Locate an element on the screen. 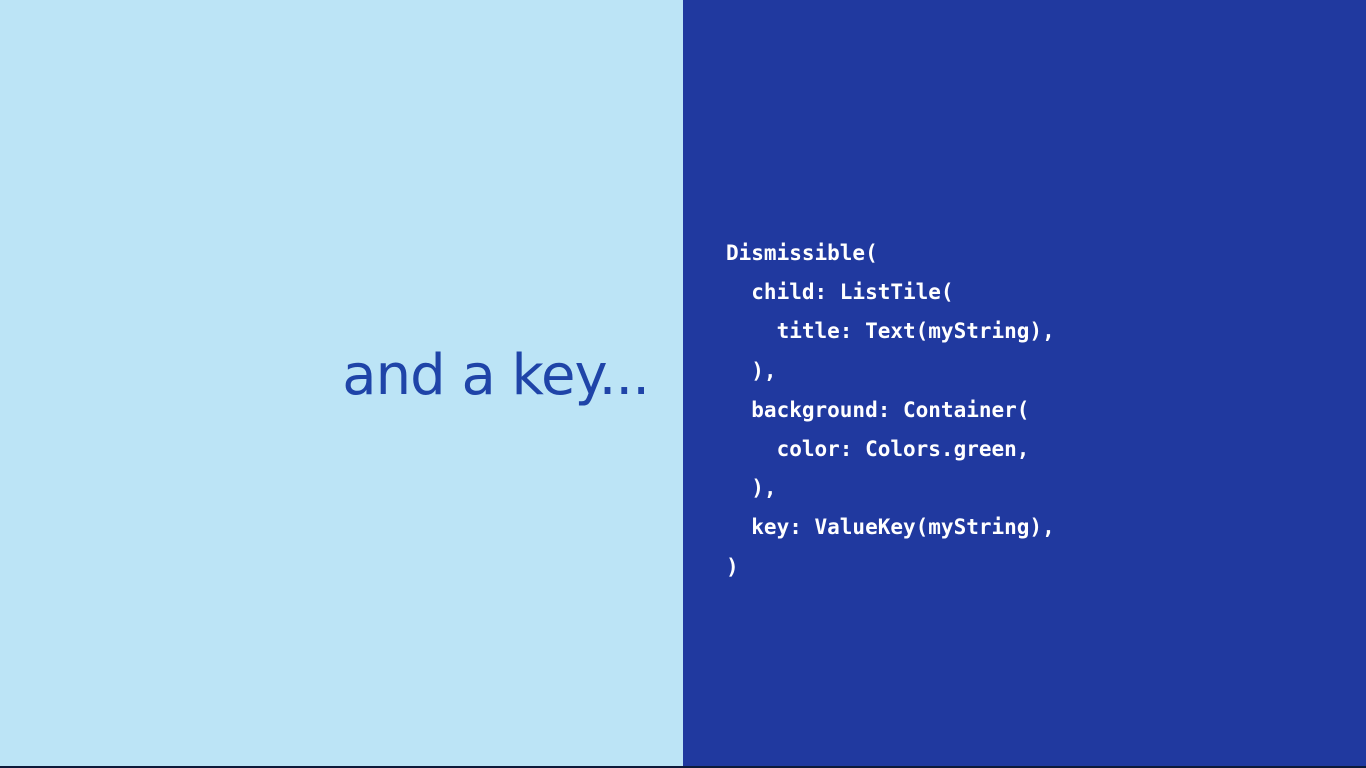 The height and width of the screenshot is (768, 1366). code-line: key: ValueKey(myString), is located at coordinates (890, 527).